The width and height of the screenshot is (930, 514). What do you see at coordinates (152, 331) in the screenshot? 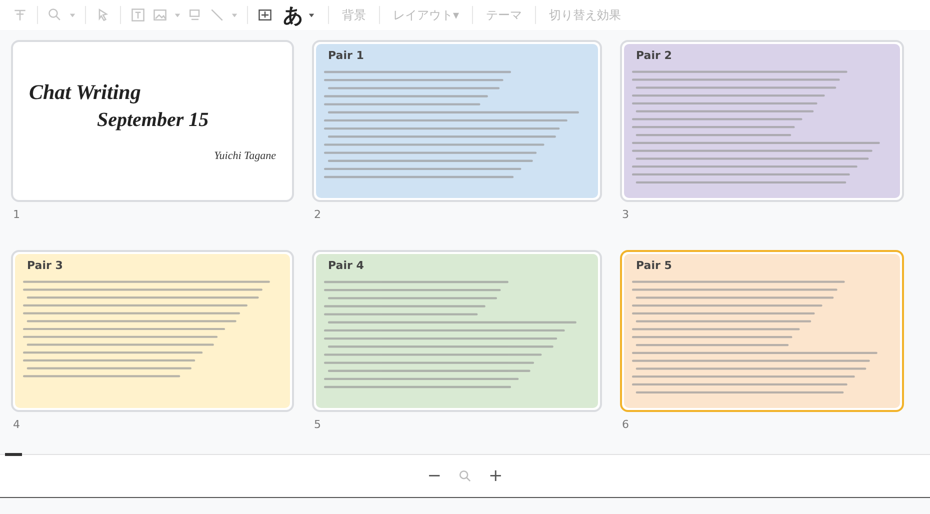
I see `slide-thumbnail: Pair 3` at bounding box center [152, 331].